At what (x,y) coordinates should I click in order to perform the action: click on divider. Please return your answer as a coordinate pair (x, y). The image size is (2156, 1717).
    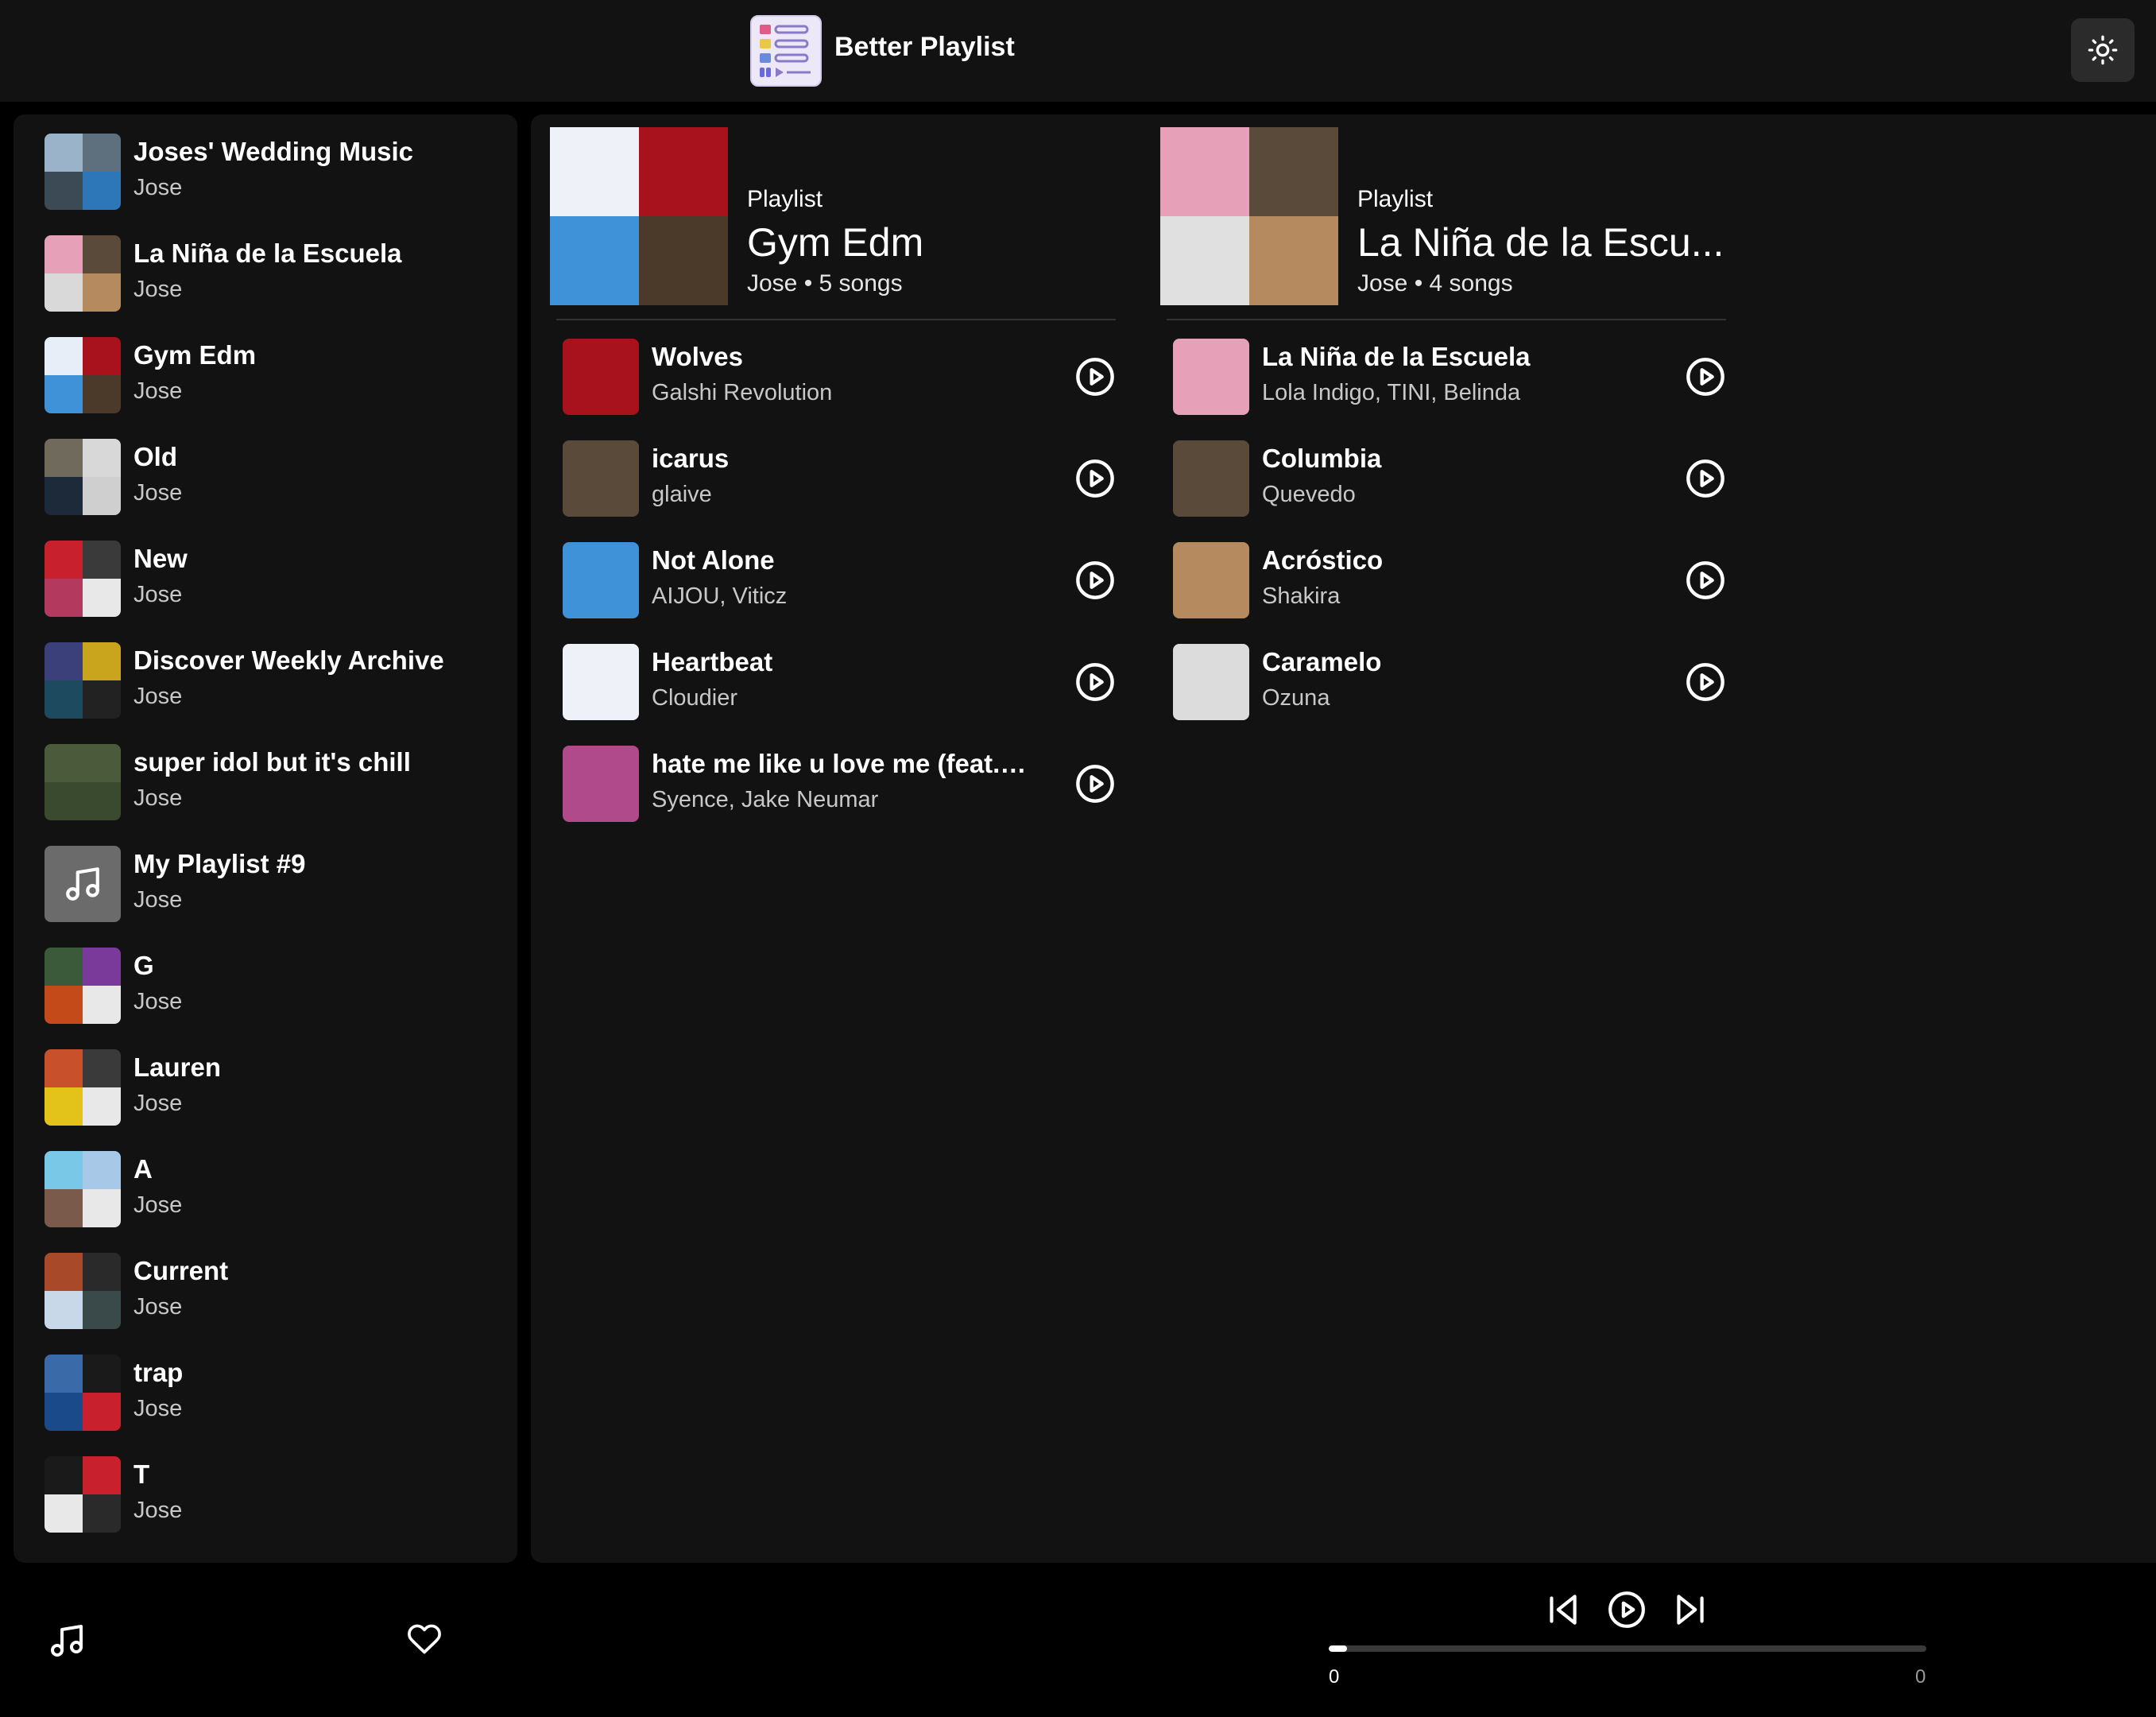
    Looking at the image, I should click on (1446, 319).